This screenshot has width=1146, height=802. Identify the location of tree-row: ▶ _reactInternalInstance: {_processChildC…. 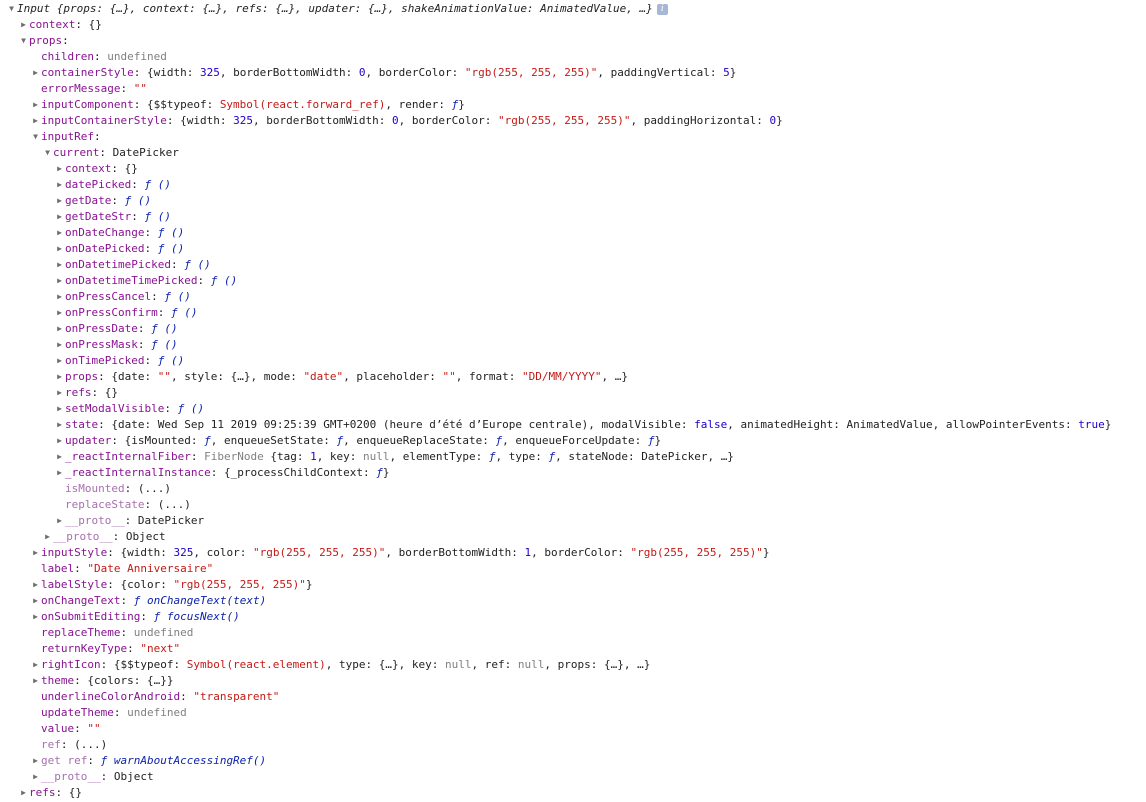
(573, 473).